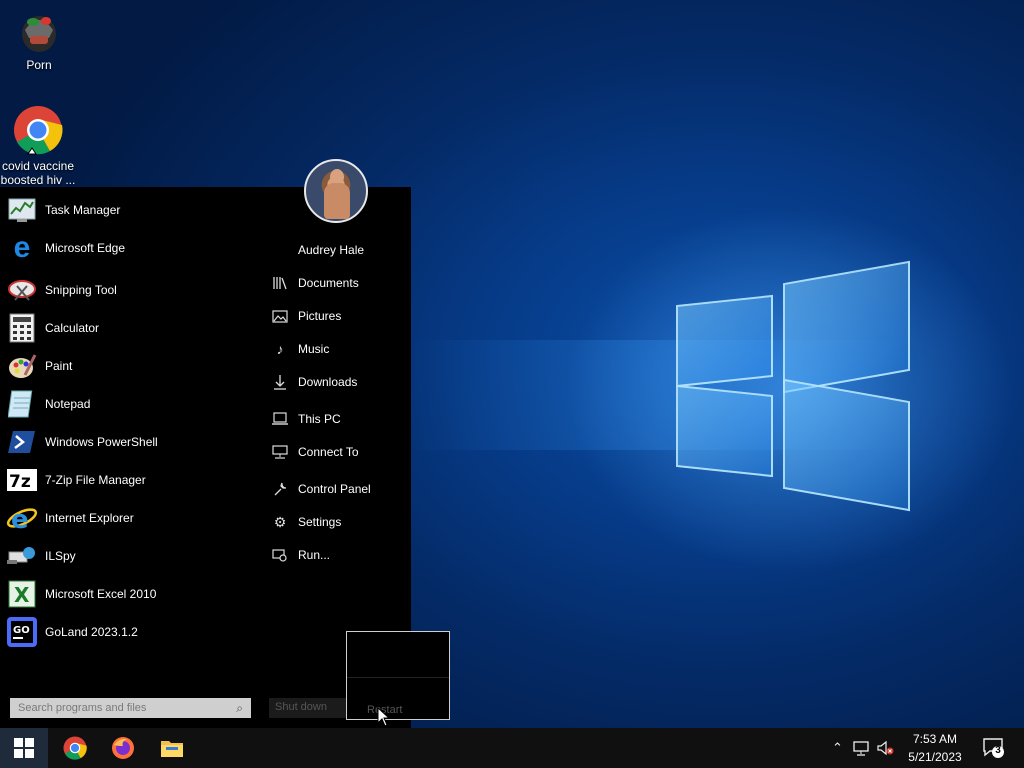  What do you see at coordinates (39, 40) in the screenshot?
I see `desktop-icon-porn: Porn` at bounding box center [39, 40].